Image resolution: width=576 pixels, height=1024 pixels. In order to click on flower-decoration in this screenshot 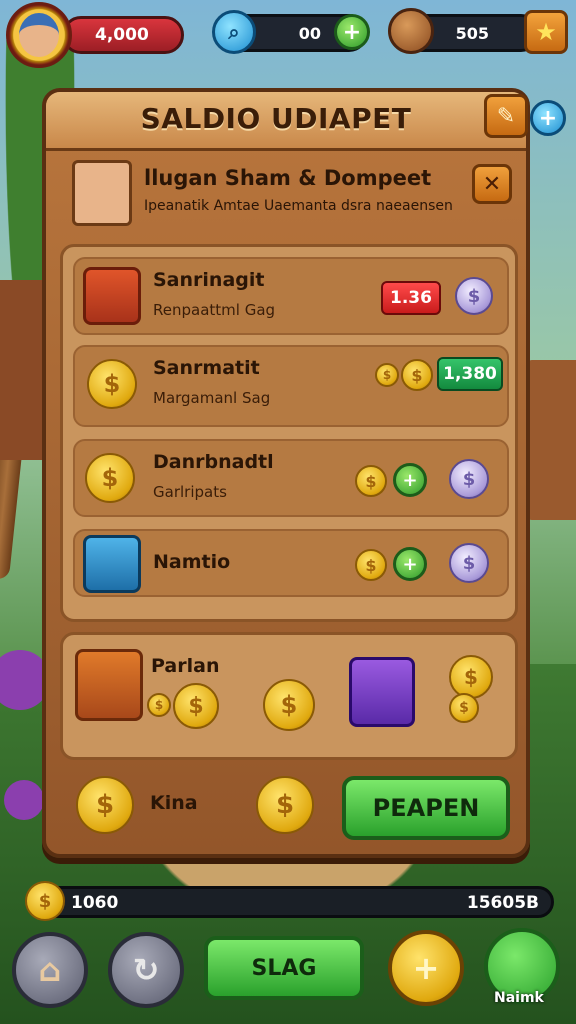, I will do `click(24, 800)`.